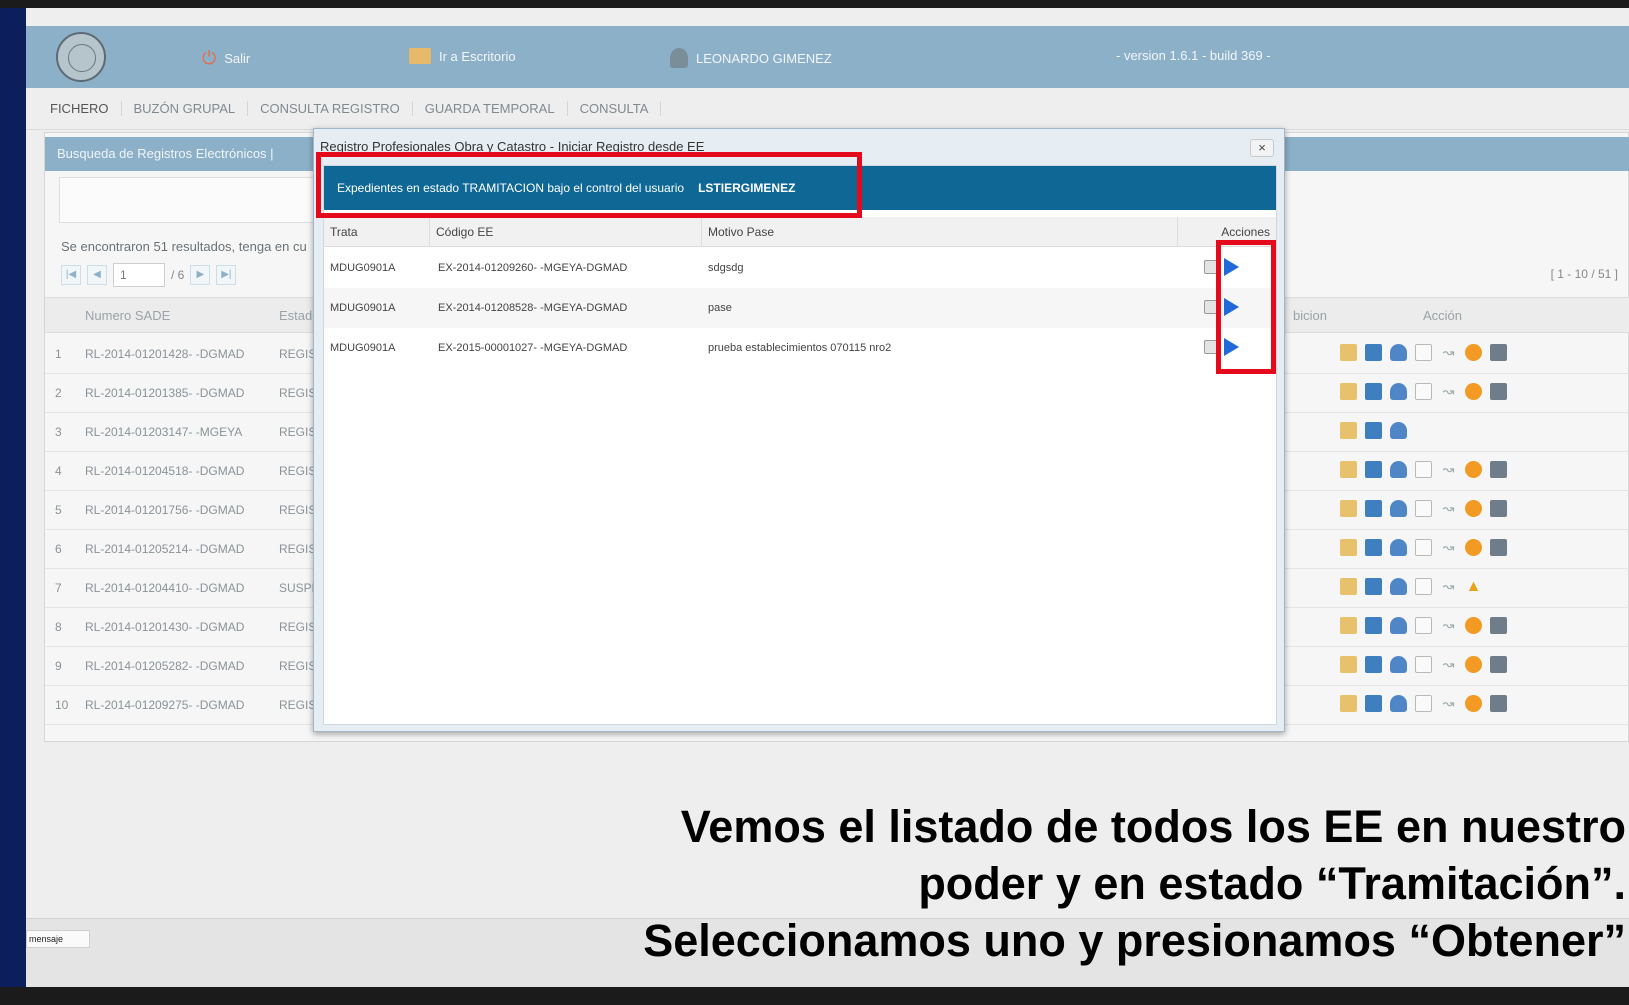 Image resolution: width=1629 pixels, height=1005 pixels. What do you see at coordinates (1473, 586) in the screenshot?
I see `warning-icon: ▲` at bounding box center [1473, 586].